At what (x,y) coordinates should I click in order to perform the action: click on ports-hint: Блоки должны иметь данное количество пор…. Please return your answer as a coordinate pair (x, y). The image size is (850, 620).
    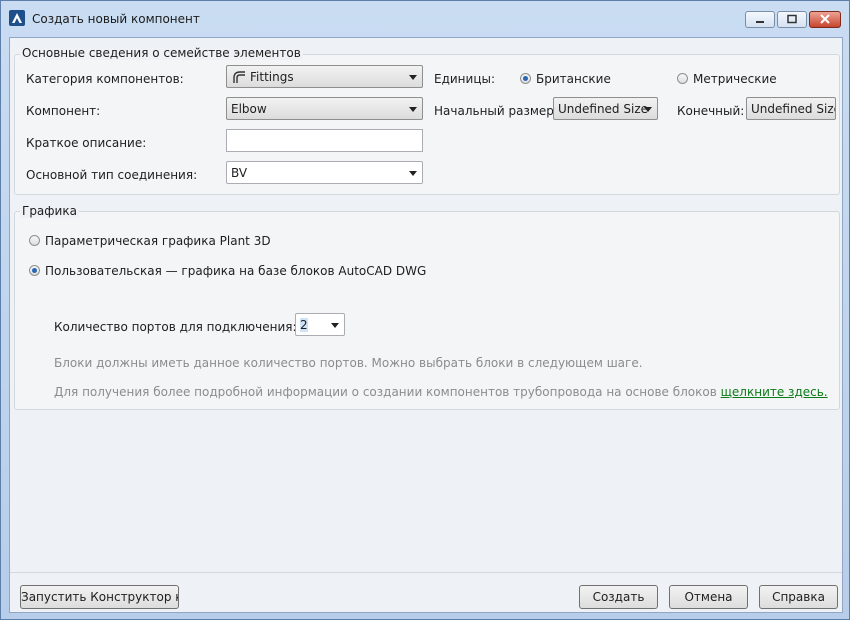
    Looking at the image, I should click on (348, 363).